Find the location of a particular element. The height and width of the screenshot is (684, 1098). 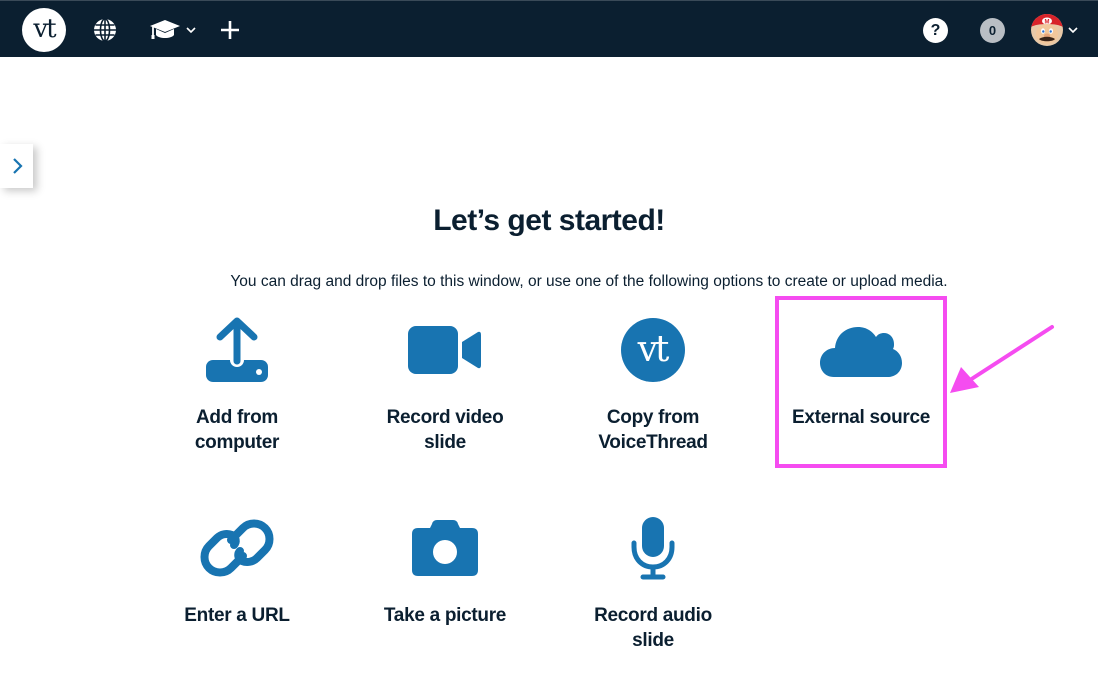

logo-text: vt is located at coordinates (44, 28).